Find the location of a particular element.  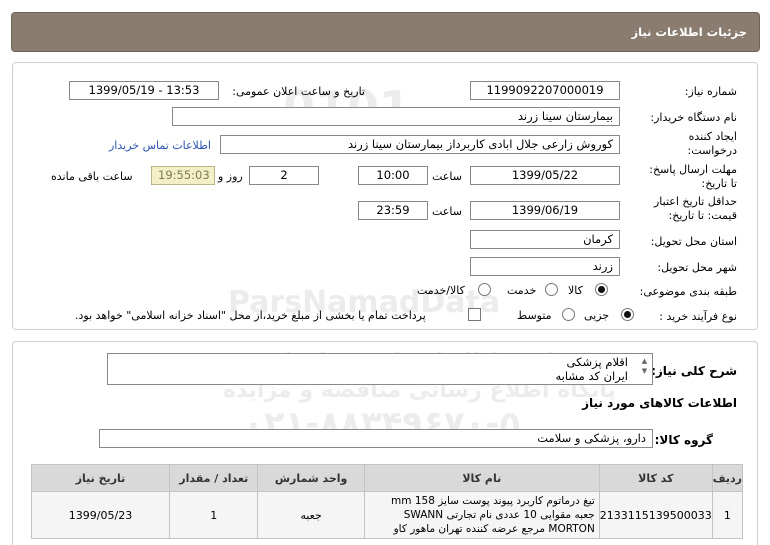

category-option-goods-service: کالا/خدمت is located at coordinates (441, 290).